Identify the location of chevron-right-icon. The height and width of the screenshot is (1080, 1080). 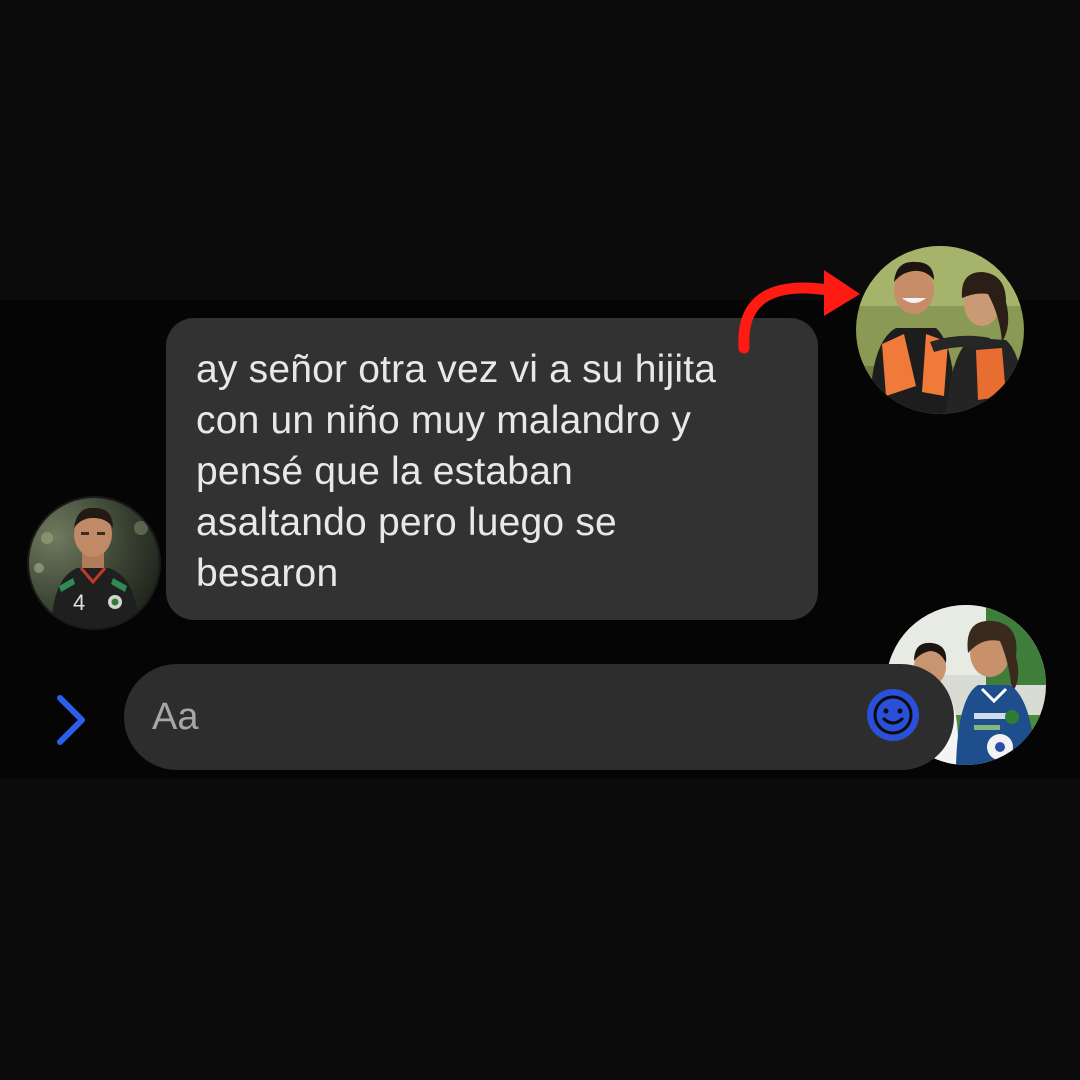
(71, 720).